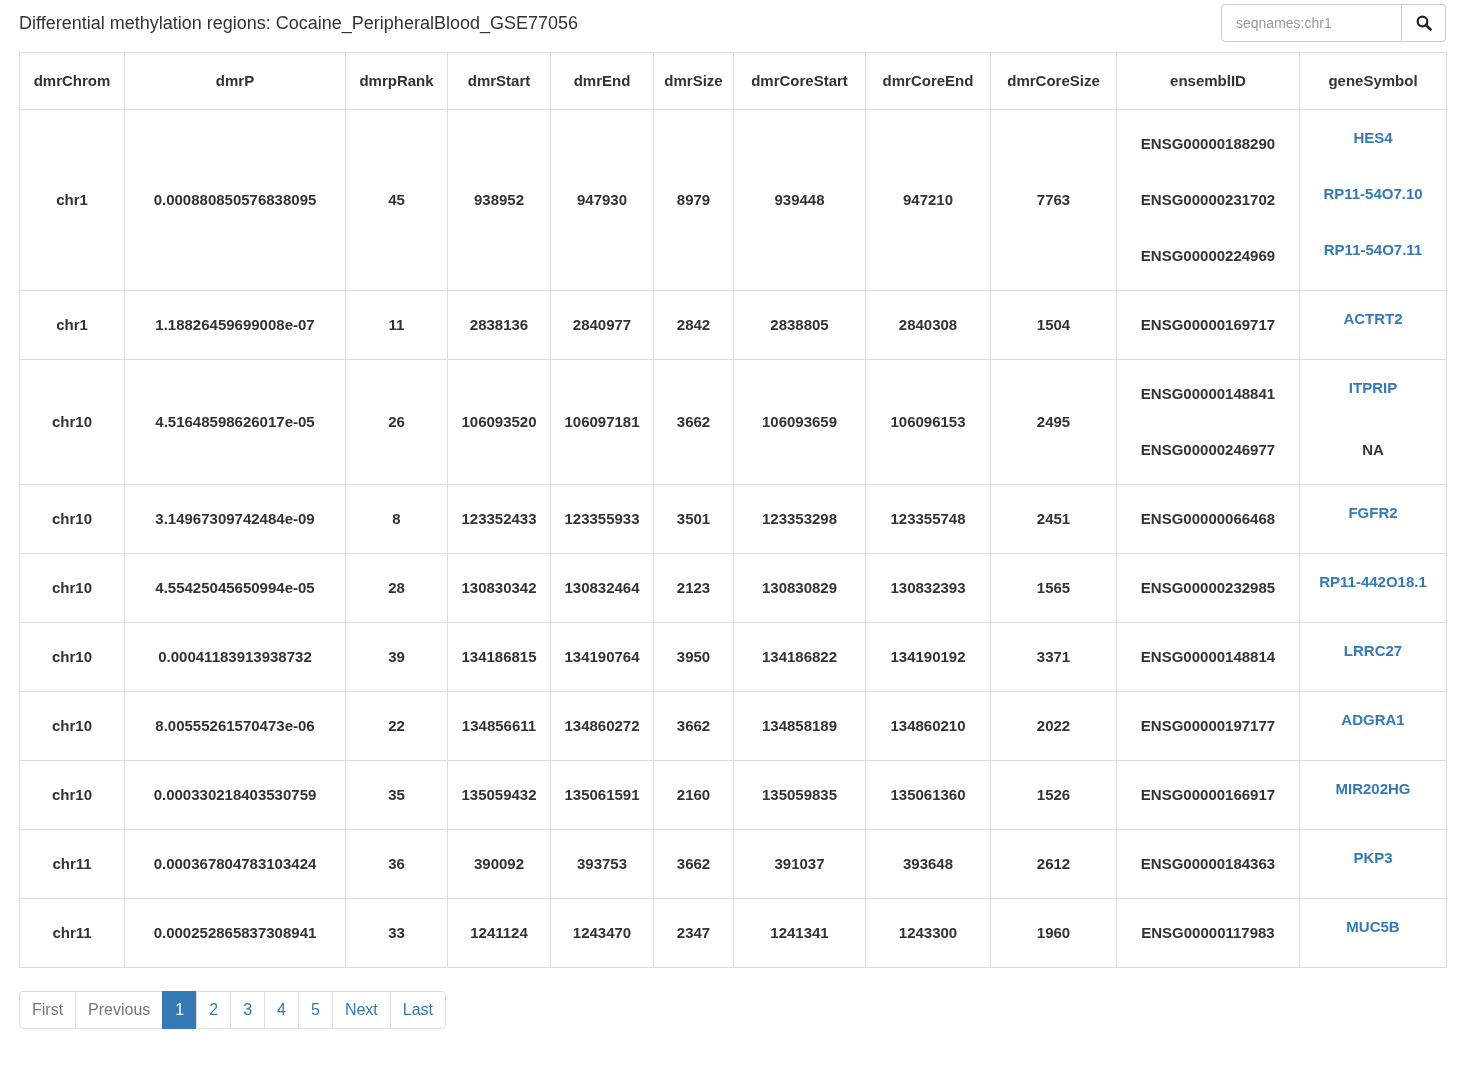 The width and height of the screenshot is (1465, 1067). Describe the element at coordinates (396, 81) in the screenshot. I see `column-header: dmrpRank` at that location.